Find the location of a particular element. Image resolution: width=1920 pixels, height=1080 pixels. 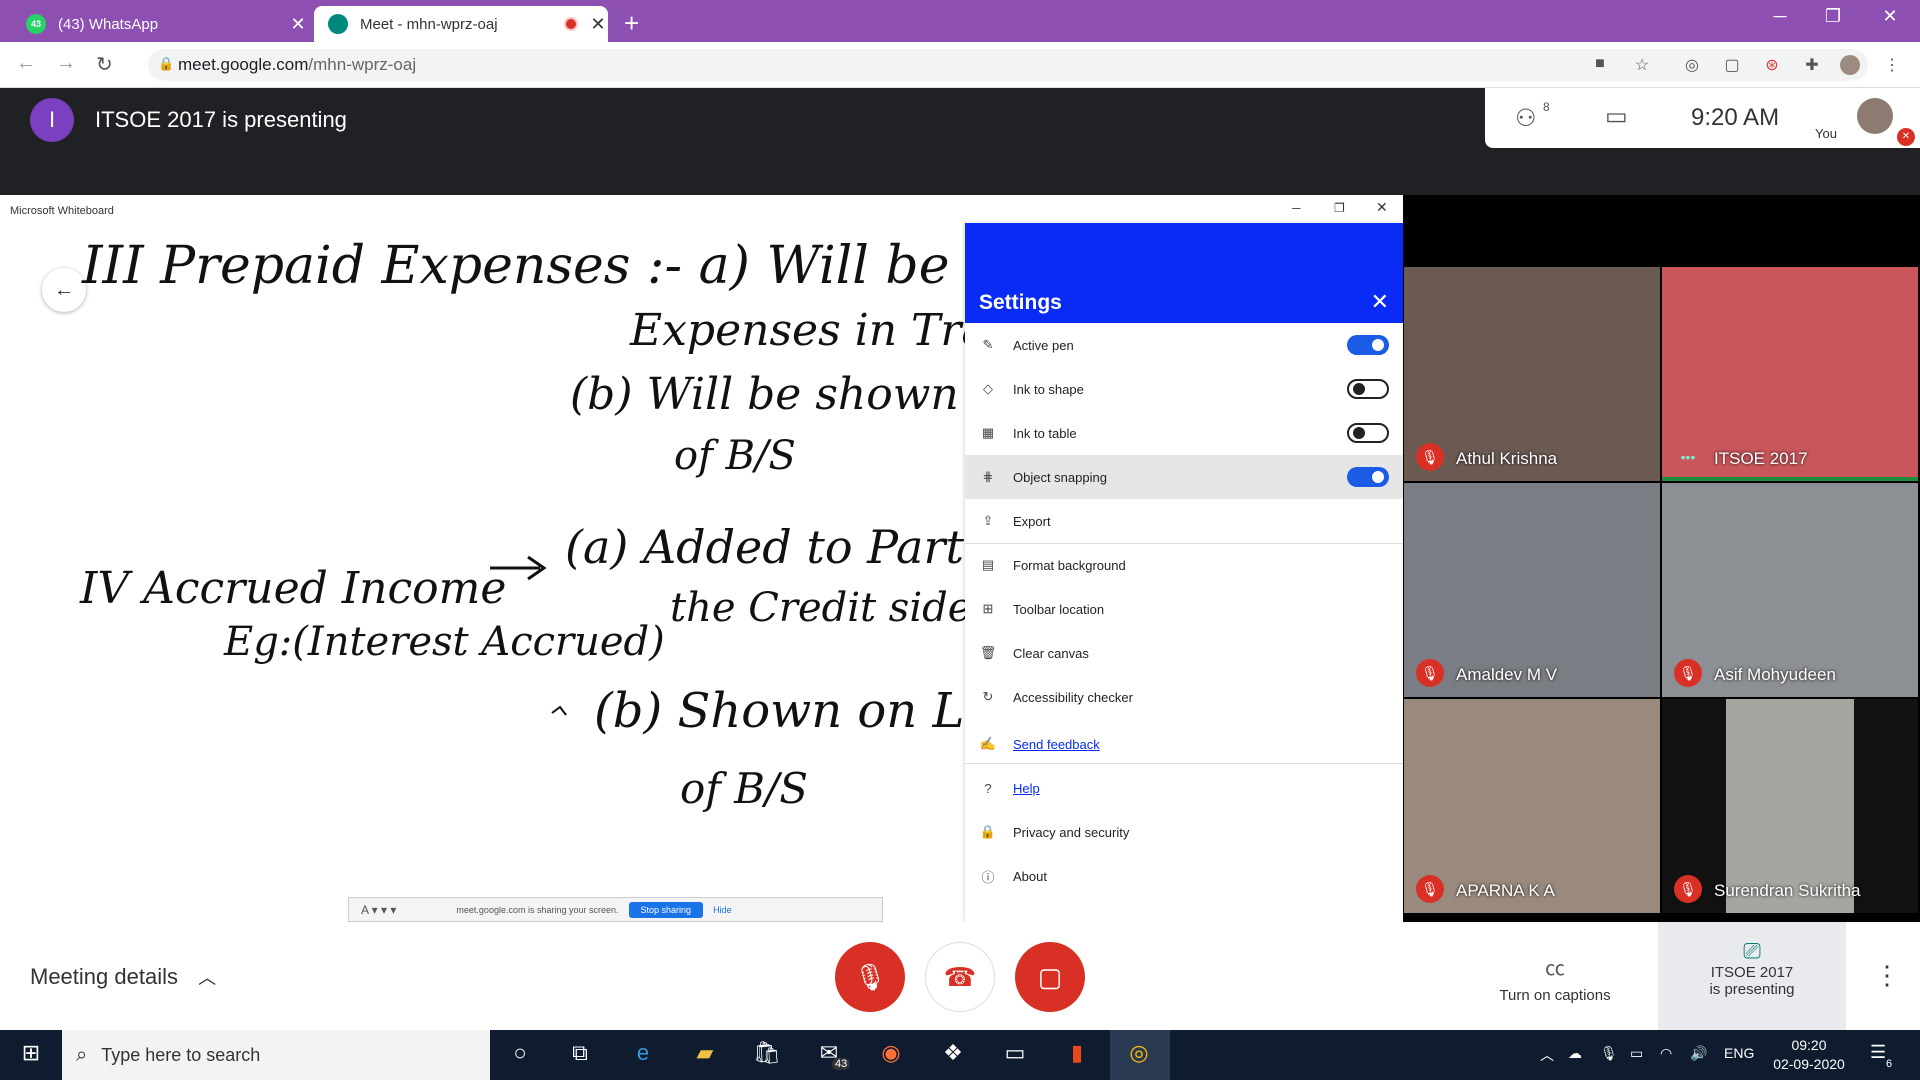

extension-icon: ⊛ is located at coordinates (1772, 65).